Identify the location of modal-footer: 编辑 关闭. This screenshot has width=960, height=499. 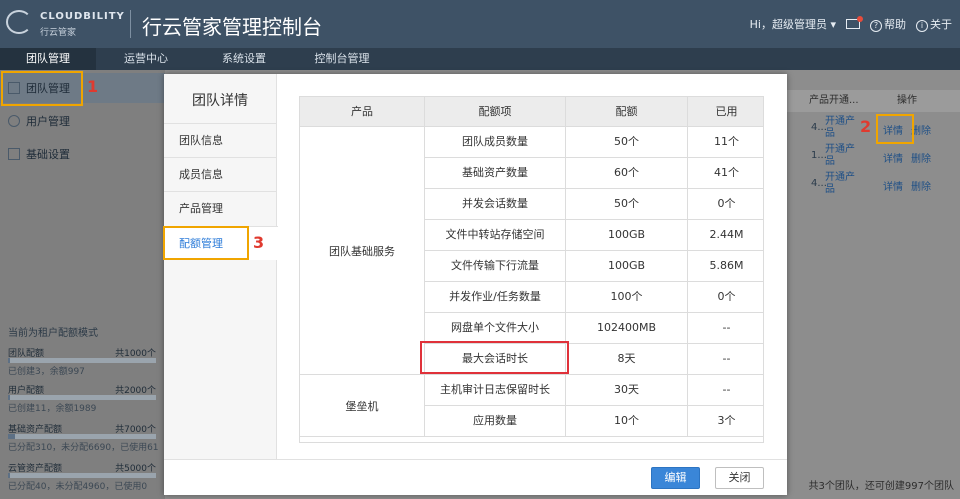
(475, 477).